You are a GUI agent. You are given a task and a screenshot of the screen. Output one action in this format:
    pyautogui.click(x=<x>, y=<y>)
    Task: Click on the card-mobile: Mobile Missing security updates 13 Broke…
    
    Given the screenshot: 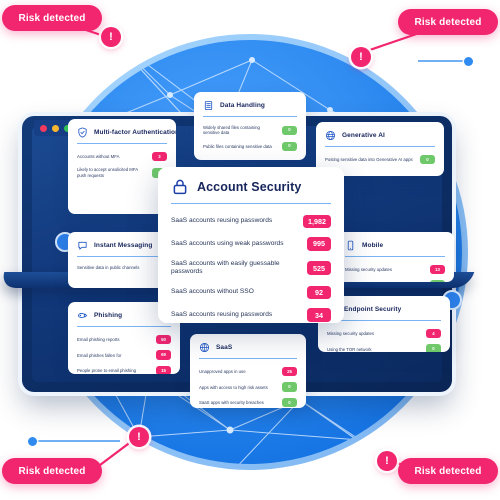 What is the action you would take?
    pyautogui.click(x=395, y=257)
    